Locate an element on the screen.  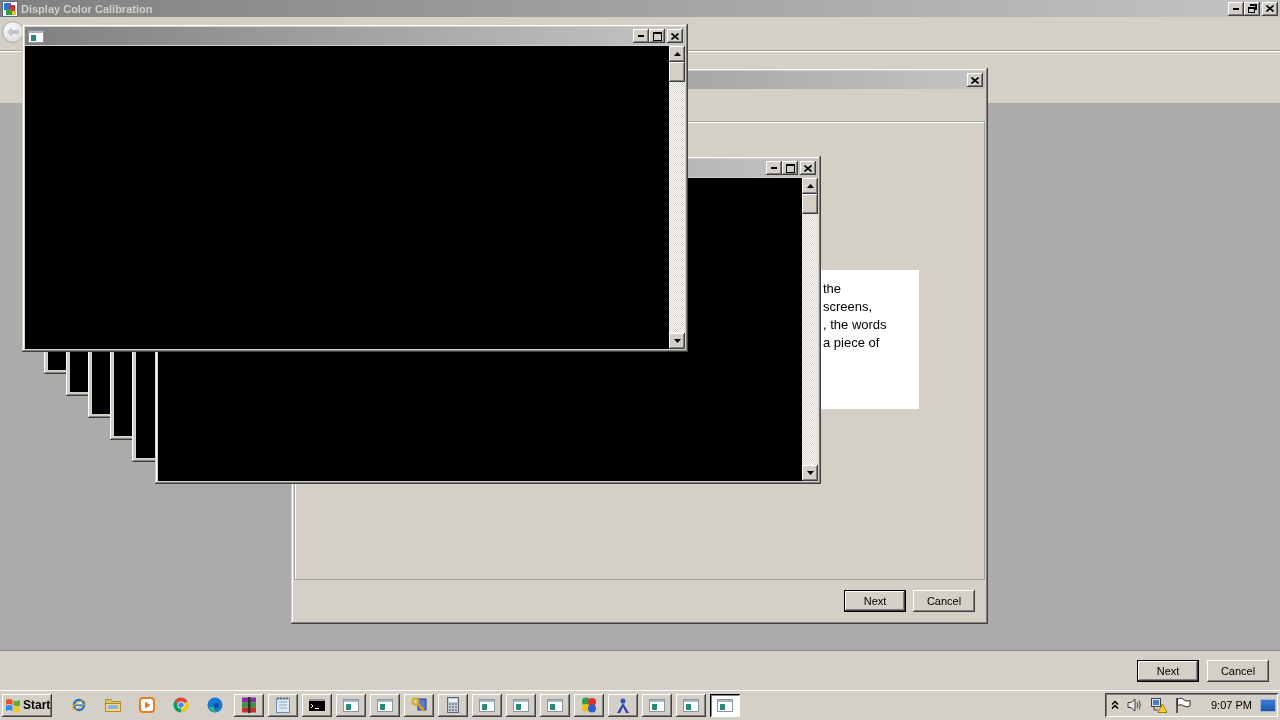
calculator-icon is located at coordinates (453, 705).